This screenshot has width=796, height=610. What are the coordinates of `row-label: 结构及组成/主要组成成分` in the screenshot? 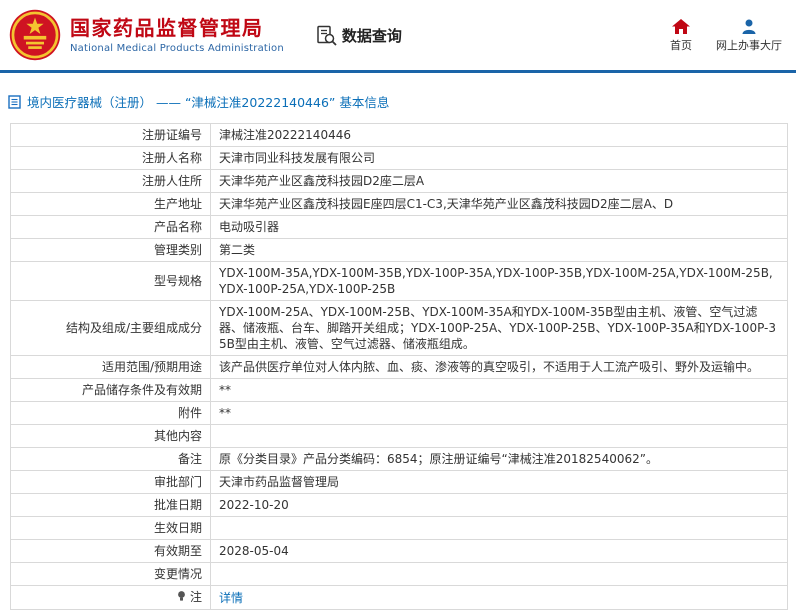 It's located at (110, 328).